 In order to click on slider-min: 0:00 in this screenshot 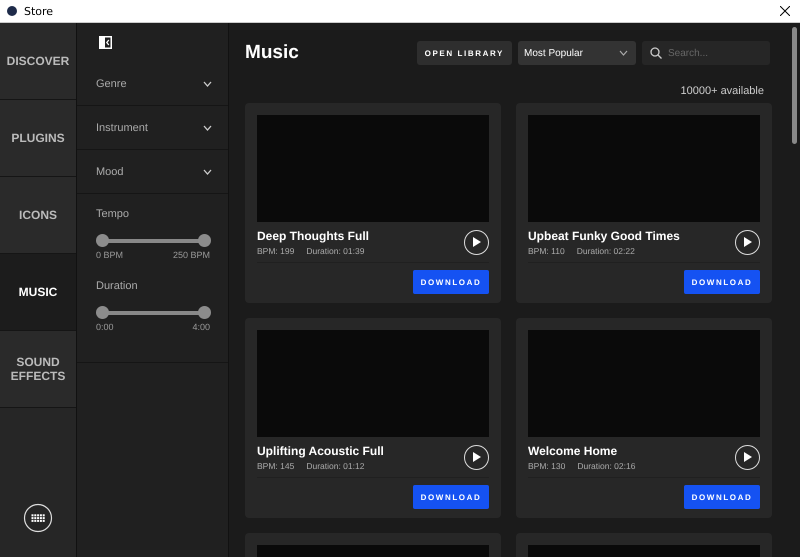, I will do `click(105, 327)`.